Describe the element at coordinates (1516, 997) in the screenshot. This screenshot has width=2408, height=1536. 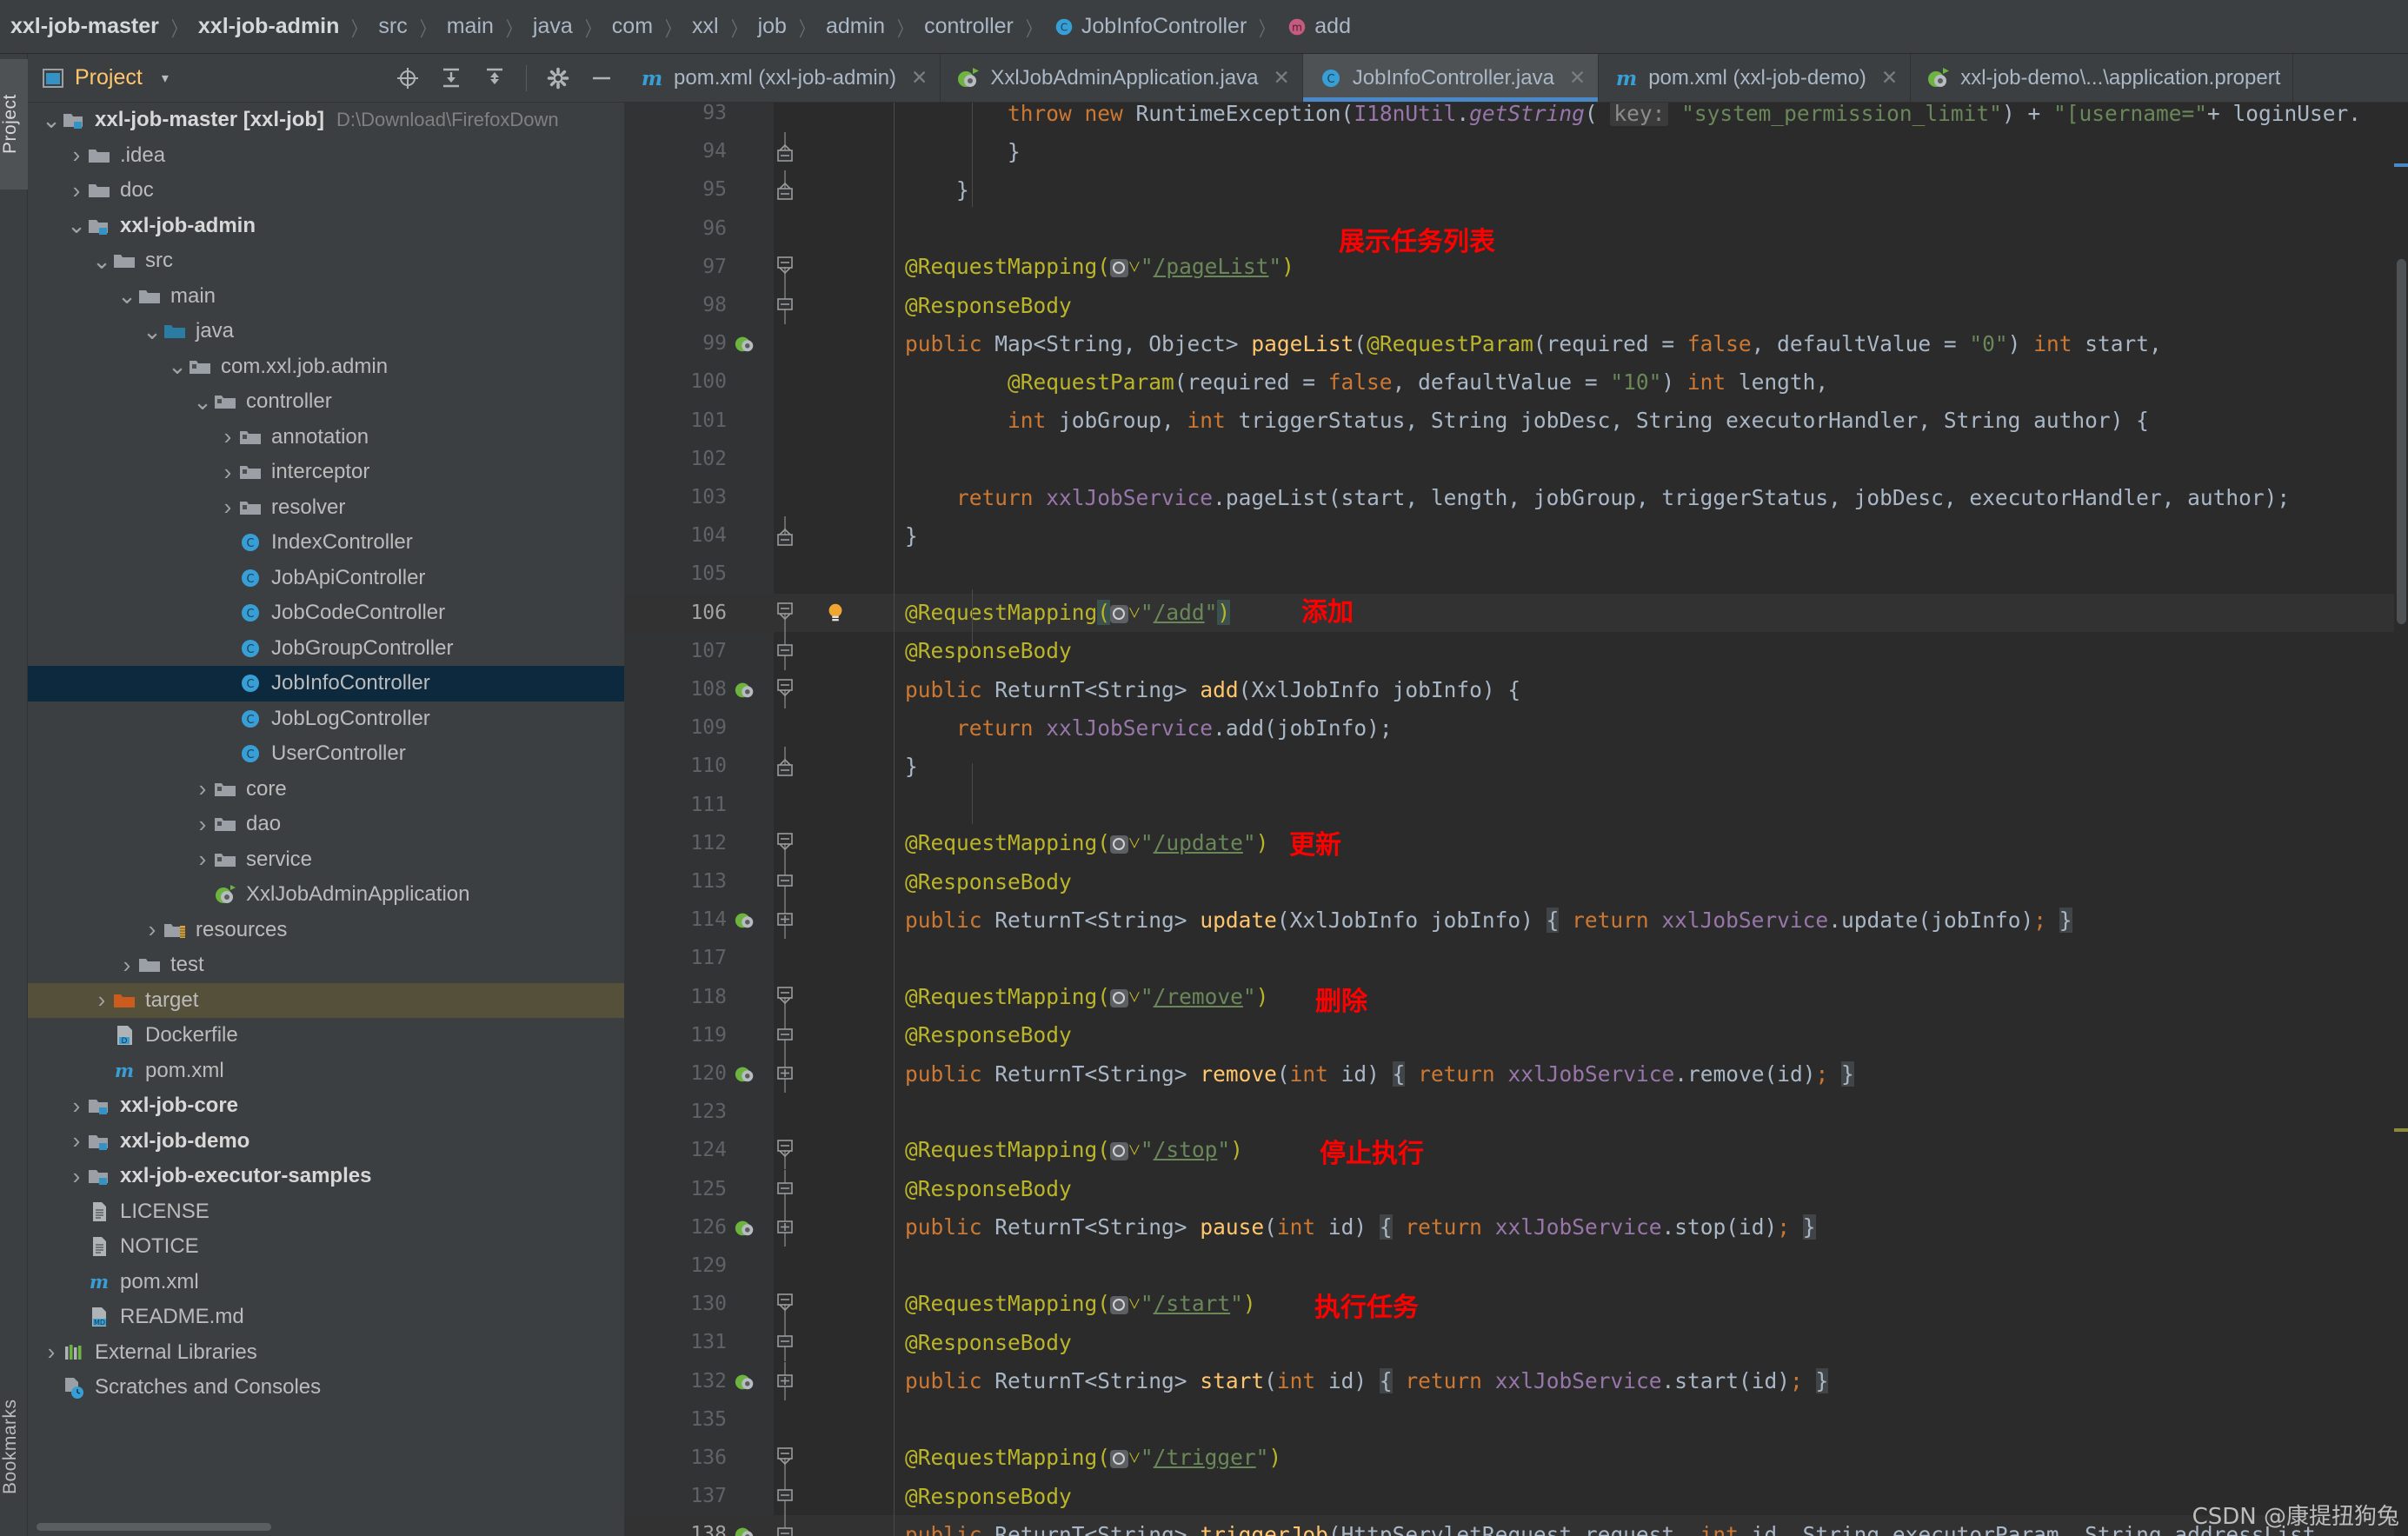
I see `code-line-118: 118 @RequestMapping(˅"/remove")` at that location.